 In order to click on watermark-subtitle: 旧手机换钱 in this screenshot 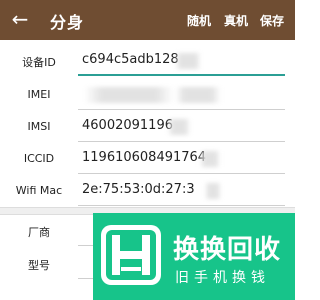, I will do `click(222, 278)`.